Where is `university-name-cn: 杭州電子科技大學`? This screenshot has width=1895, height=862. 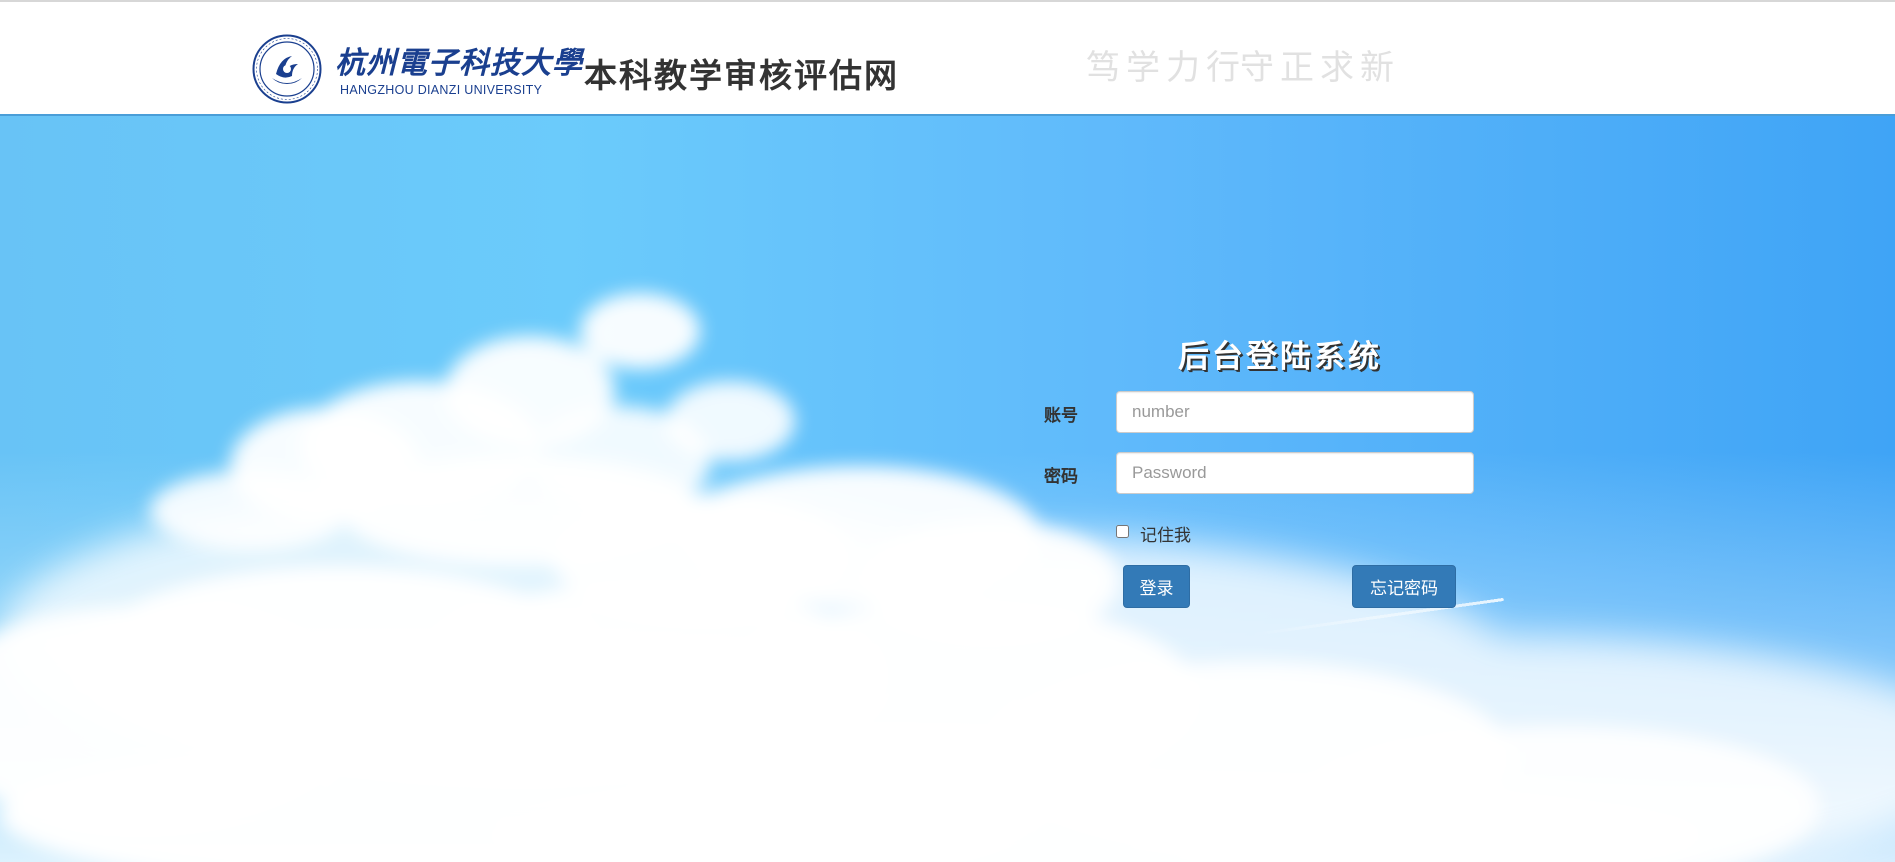
university-name-cn: 杭州電子科技大學 is located at coordinates (459, 63).